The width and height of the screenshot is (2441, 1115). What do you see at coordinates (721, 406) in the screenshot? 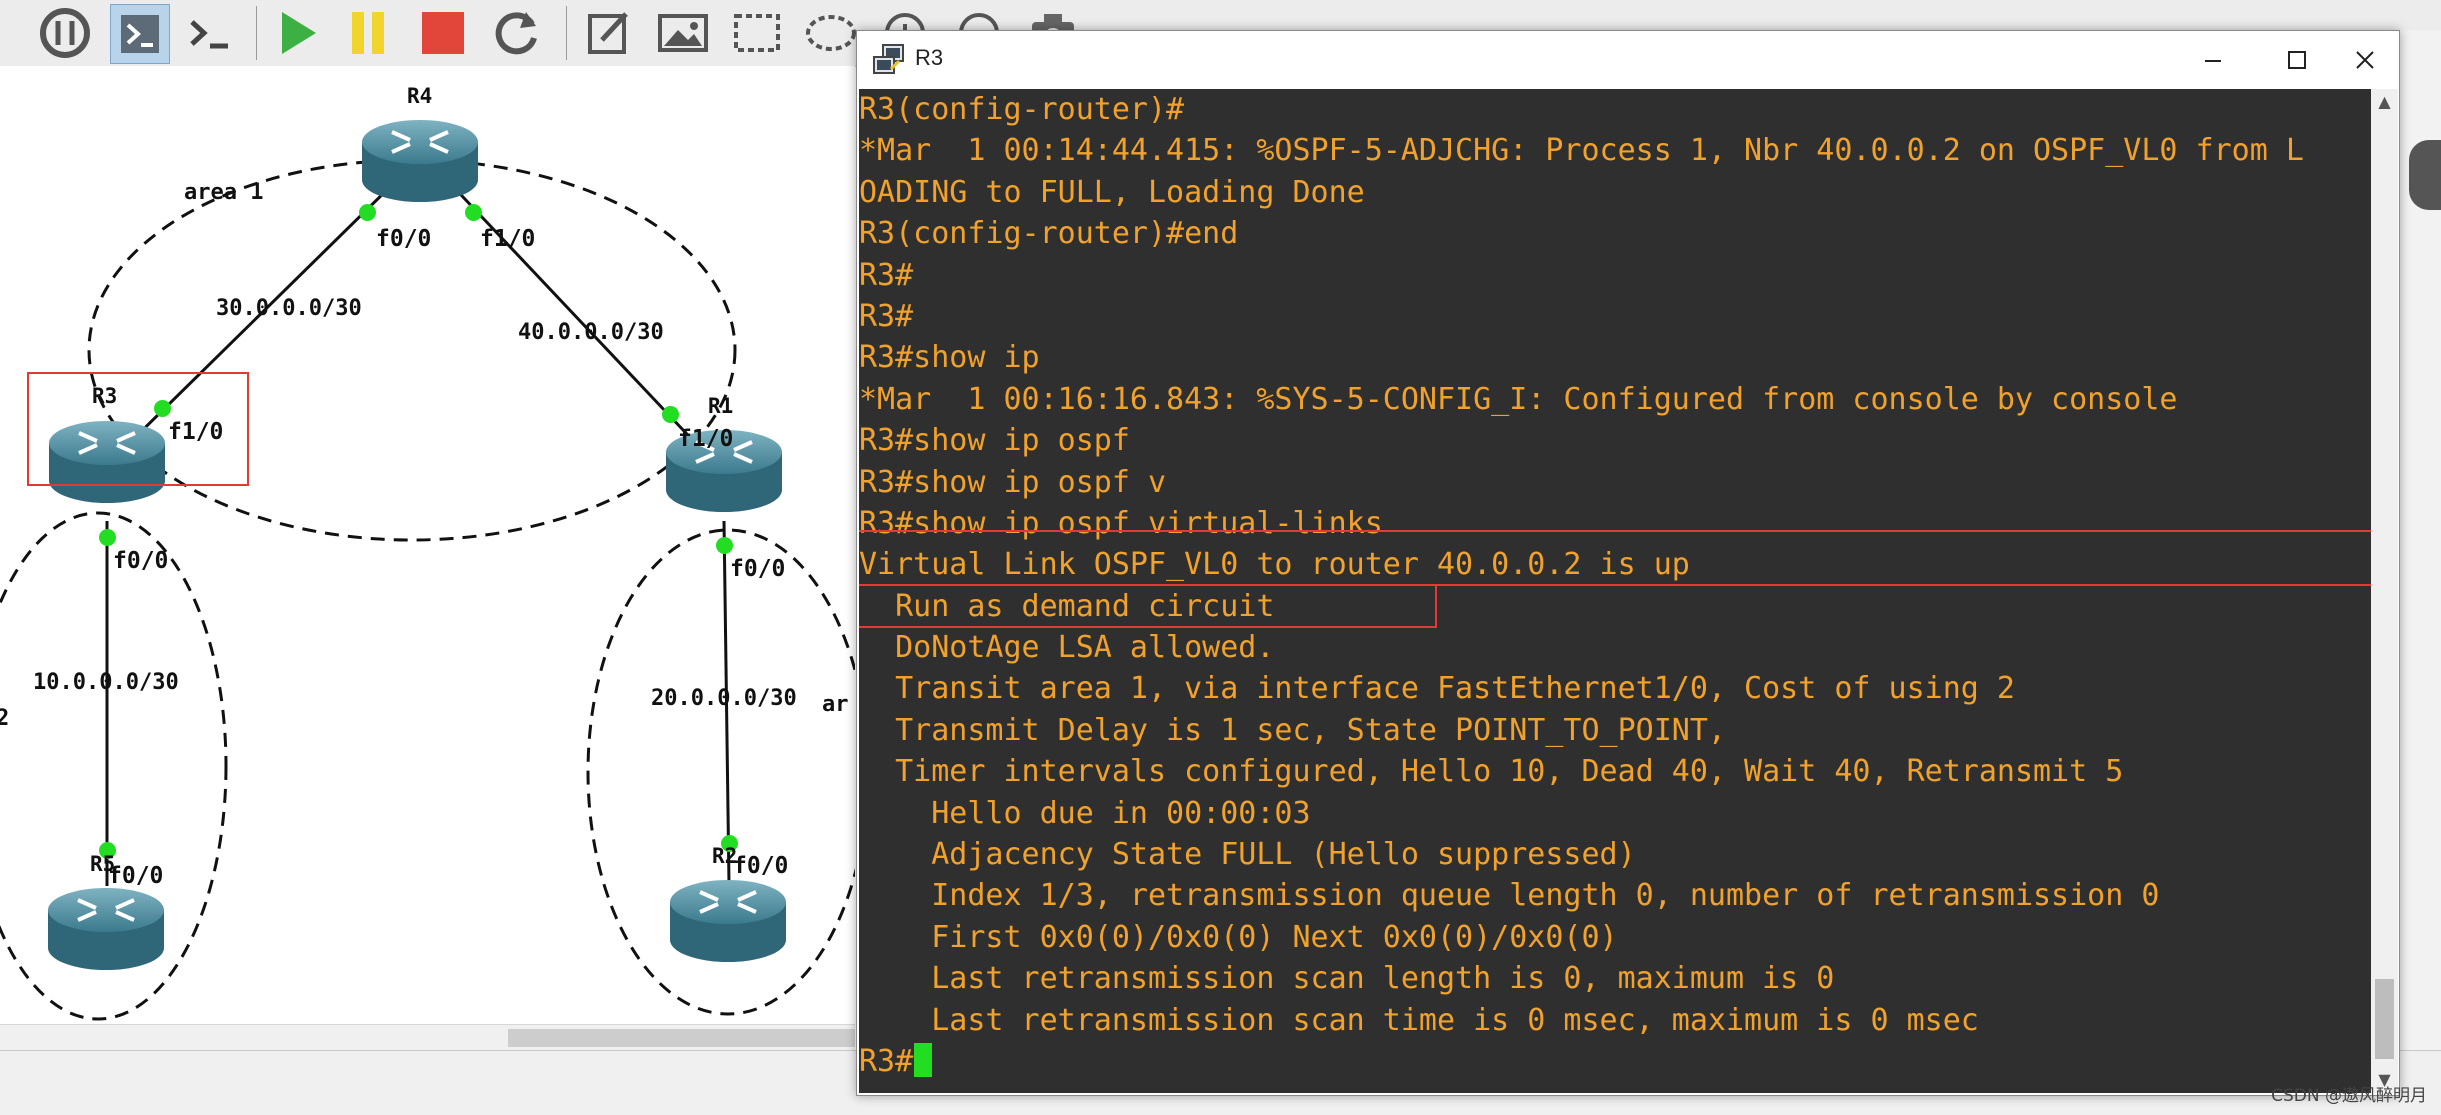
I see `router-name-r1: R1` at bounding box center [721, 406].